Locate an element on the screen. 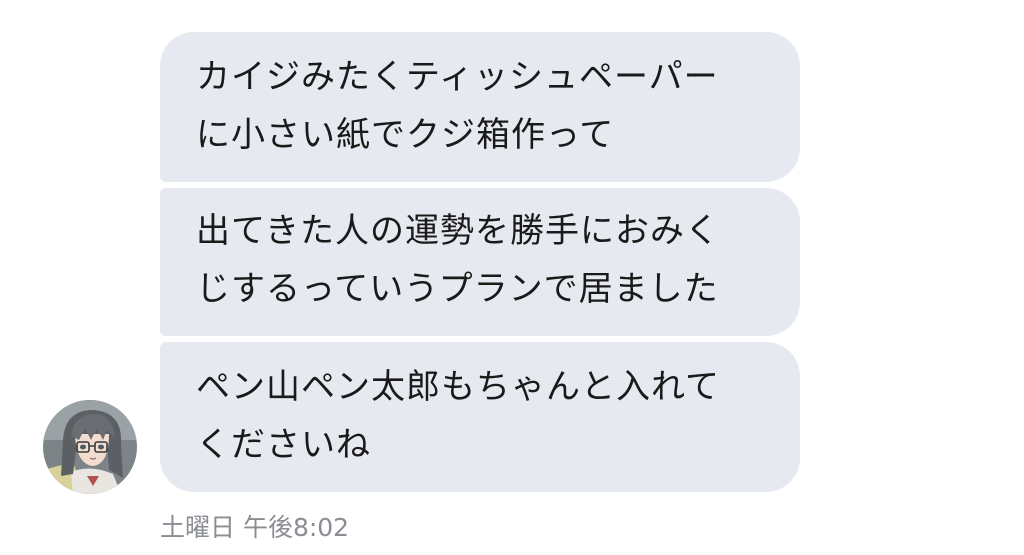 This screenshot has height=555, width=1024. anime-girl-avatar-icon is located at coordinates (90, 447).